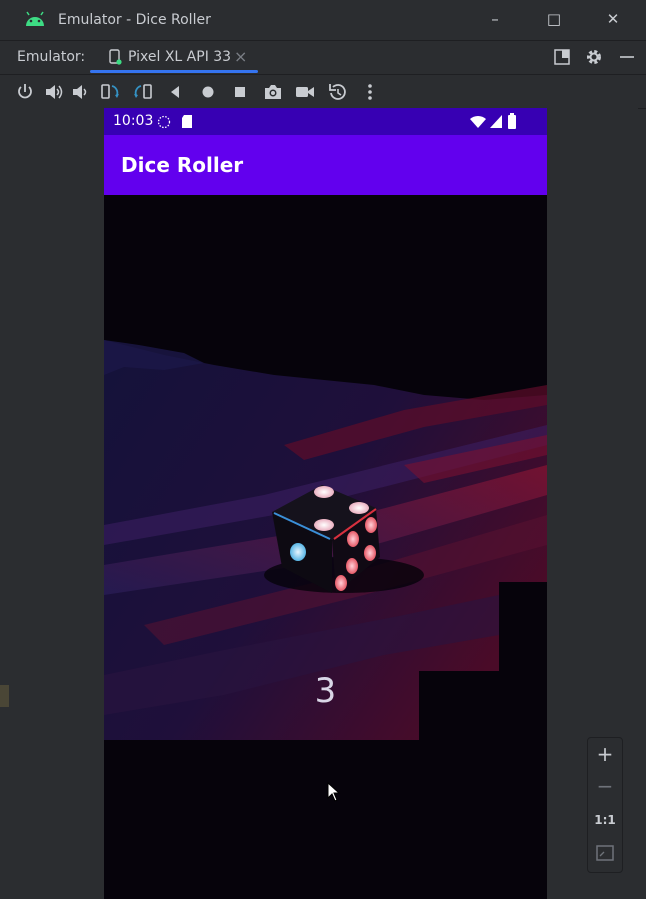  I want to click on sd-card-icon, so click(187, 121).